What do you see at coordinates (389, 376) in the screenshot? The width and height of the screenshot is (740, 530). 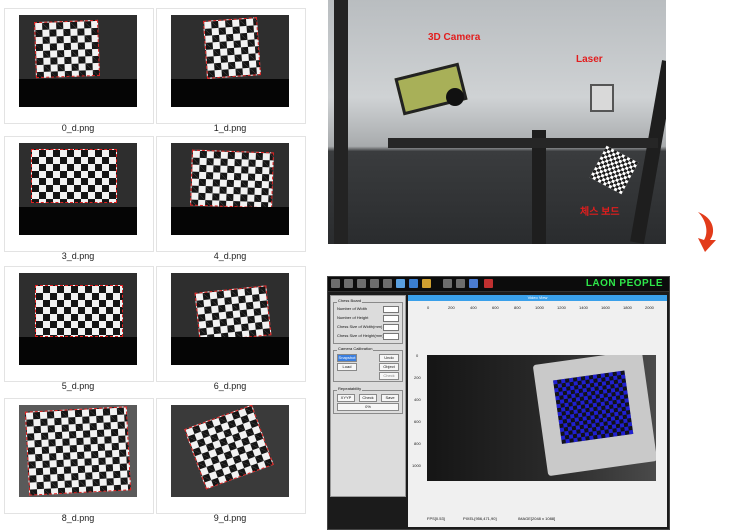 I see `check-button: Check` at bounding box center [389, 376].